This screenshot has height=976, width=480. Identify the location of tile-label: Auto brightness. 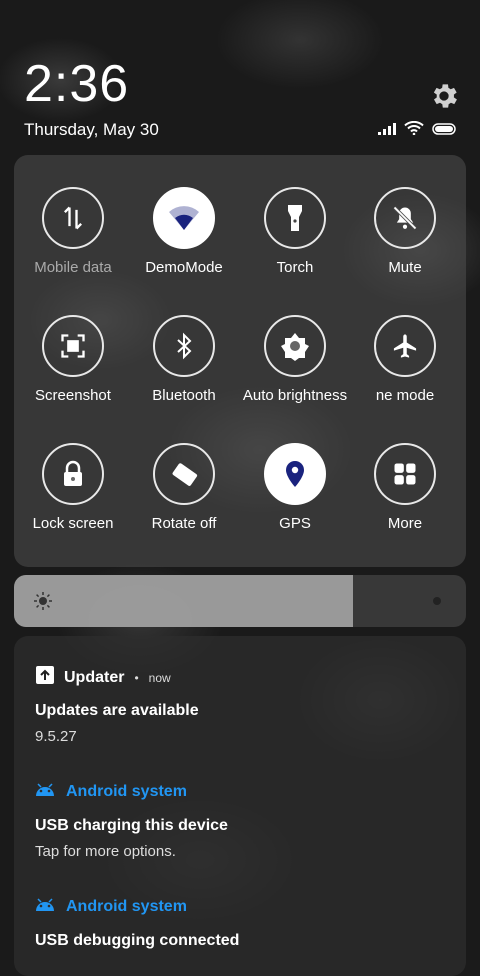
(295, 395).